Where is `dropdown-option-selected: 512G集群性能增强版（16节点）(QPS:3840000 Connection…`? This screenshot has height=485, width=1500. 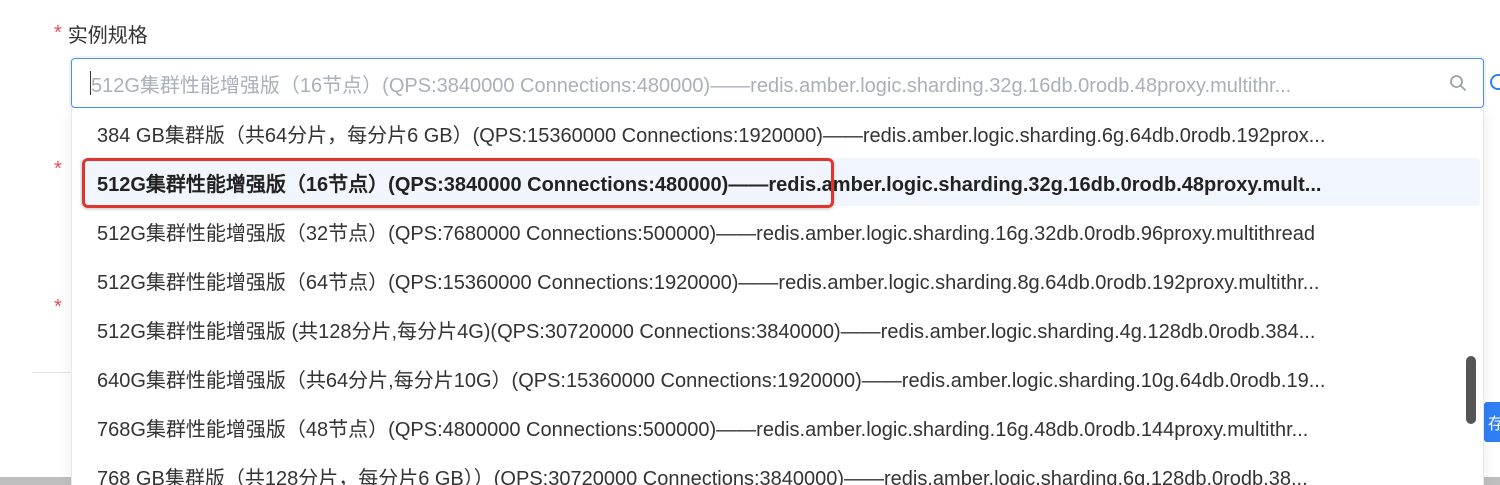 dropdown-option-selected: 512G集群性能增强版（16节点）(QPS:3840000 Connection… is located at coordinates (780, 182).